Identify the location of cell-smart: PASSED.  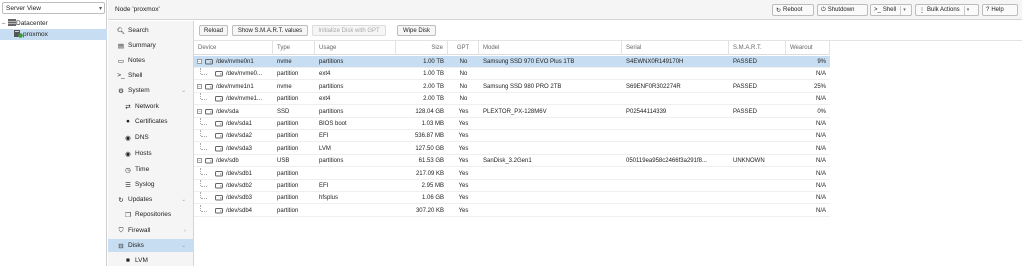
(745, 86).